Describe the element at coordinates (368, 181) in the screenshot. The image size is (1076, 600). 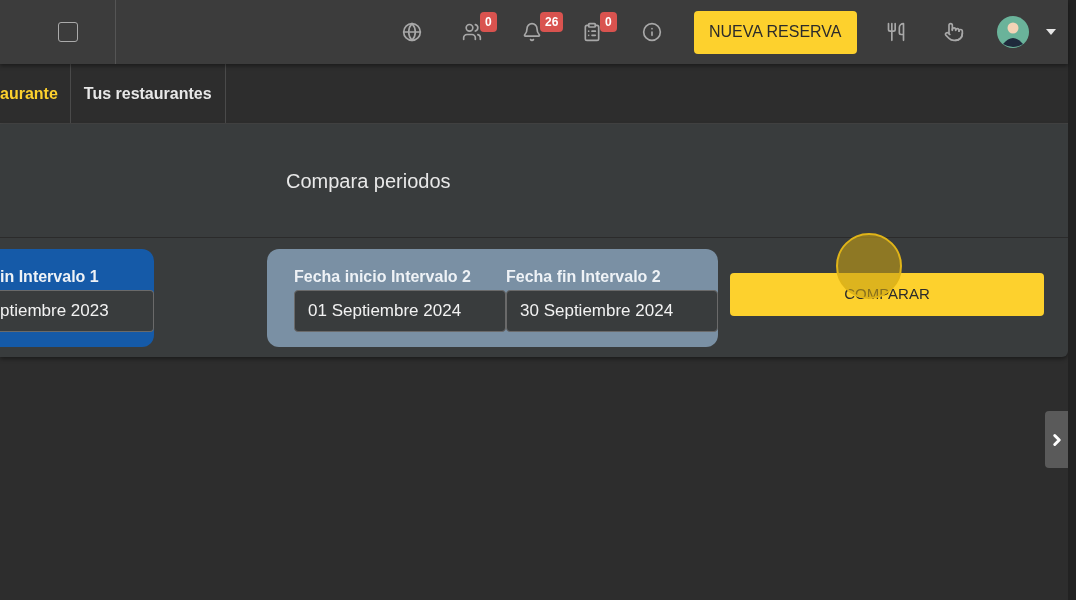
I see `panel-title: Compara periodos` at that location.